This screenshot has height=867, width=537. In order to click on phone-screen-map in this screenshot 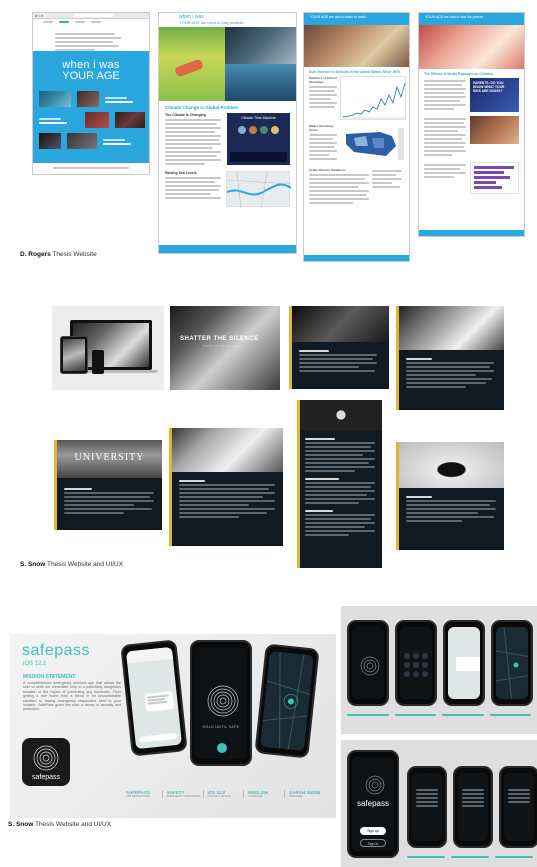, I will do `click(512, 663)`.